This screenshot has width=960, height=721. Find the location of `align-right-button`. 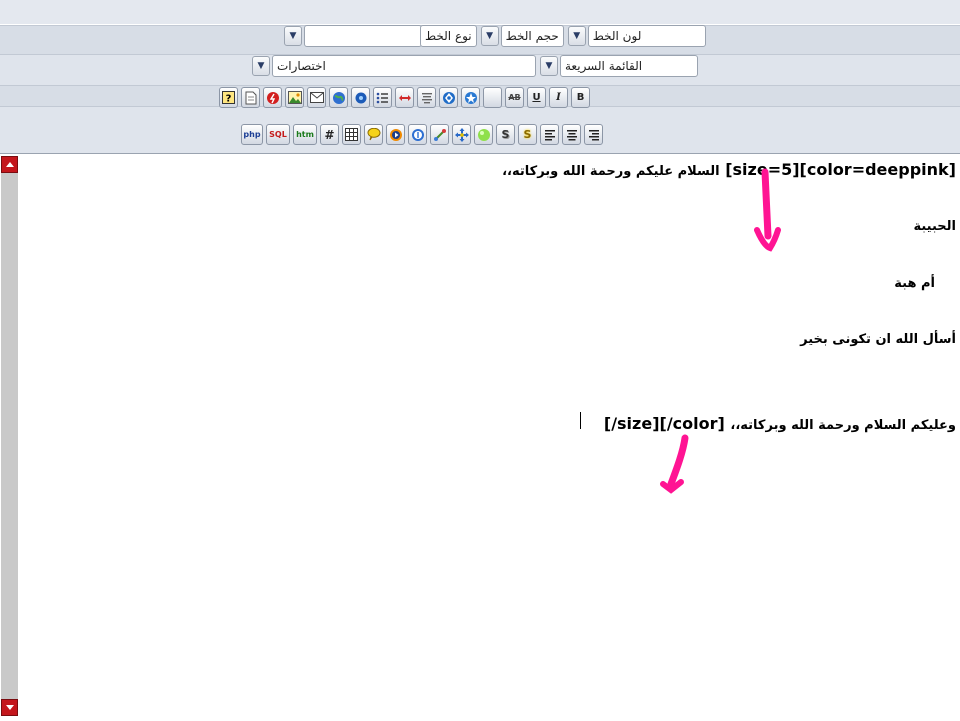

align-right-button is located at coordinates (593, 134).